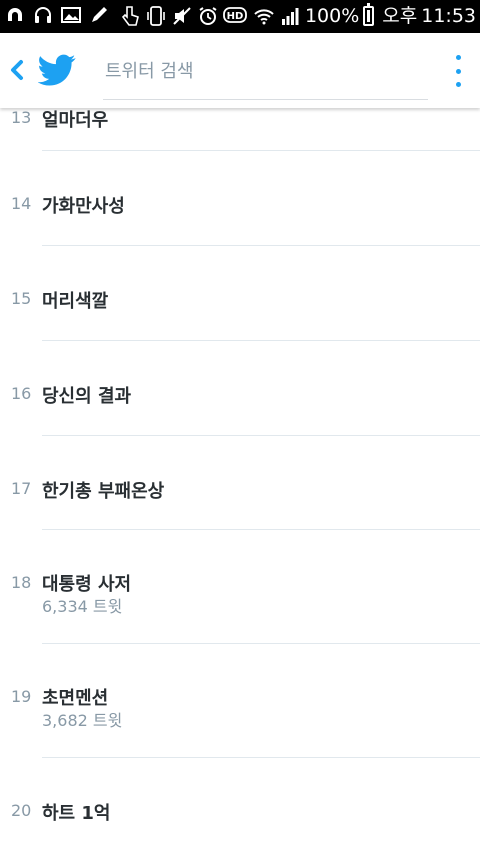  What do you see at coordinates (240, 129) in the screenshot?
I see `trend-item: 13 얼마더우` at bounding box center [240, 129].